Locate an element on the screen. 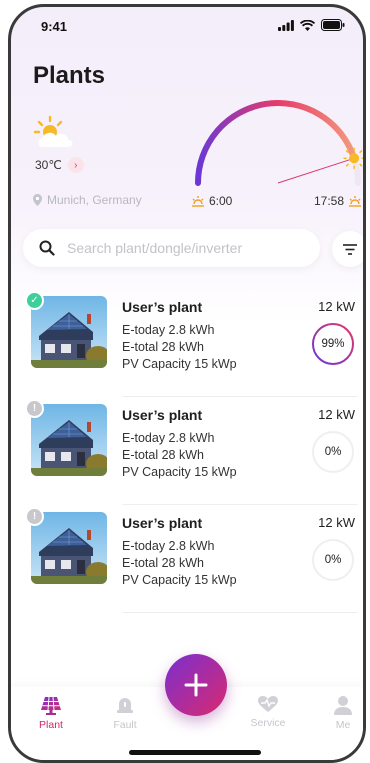 The image size is (370, 763). alarm-icon is located at coordinates (125, 705).